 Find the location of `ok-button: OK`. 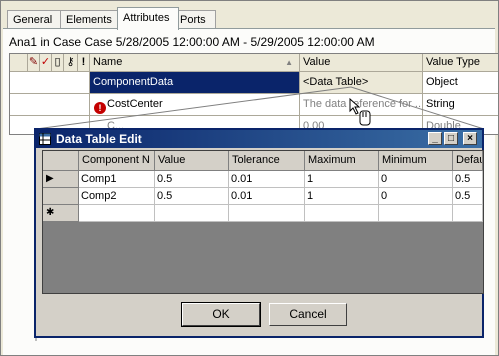

ok-button: OK is located at coordinates (221, 314).